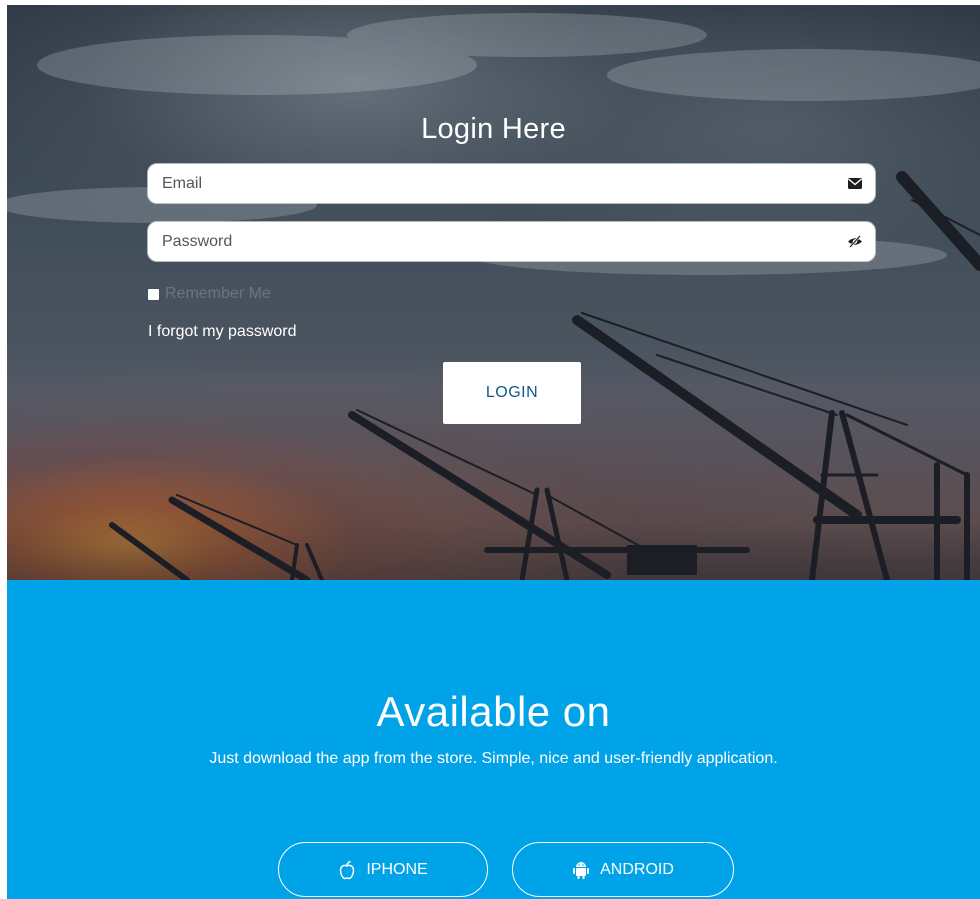 This screenshot has width=980, height=899. Describe the element at coordinates (855, 241) in the screenshot. I see `eye-slash-icon` at that location.